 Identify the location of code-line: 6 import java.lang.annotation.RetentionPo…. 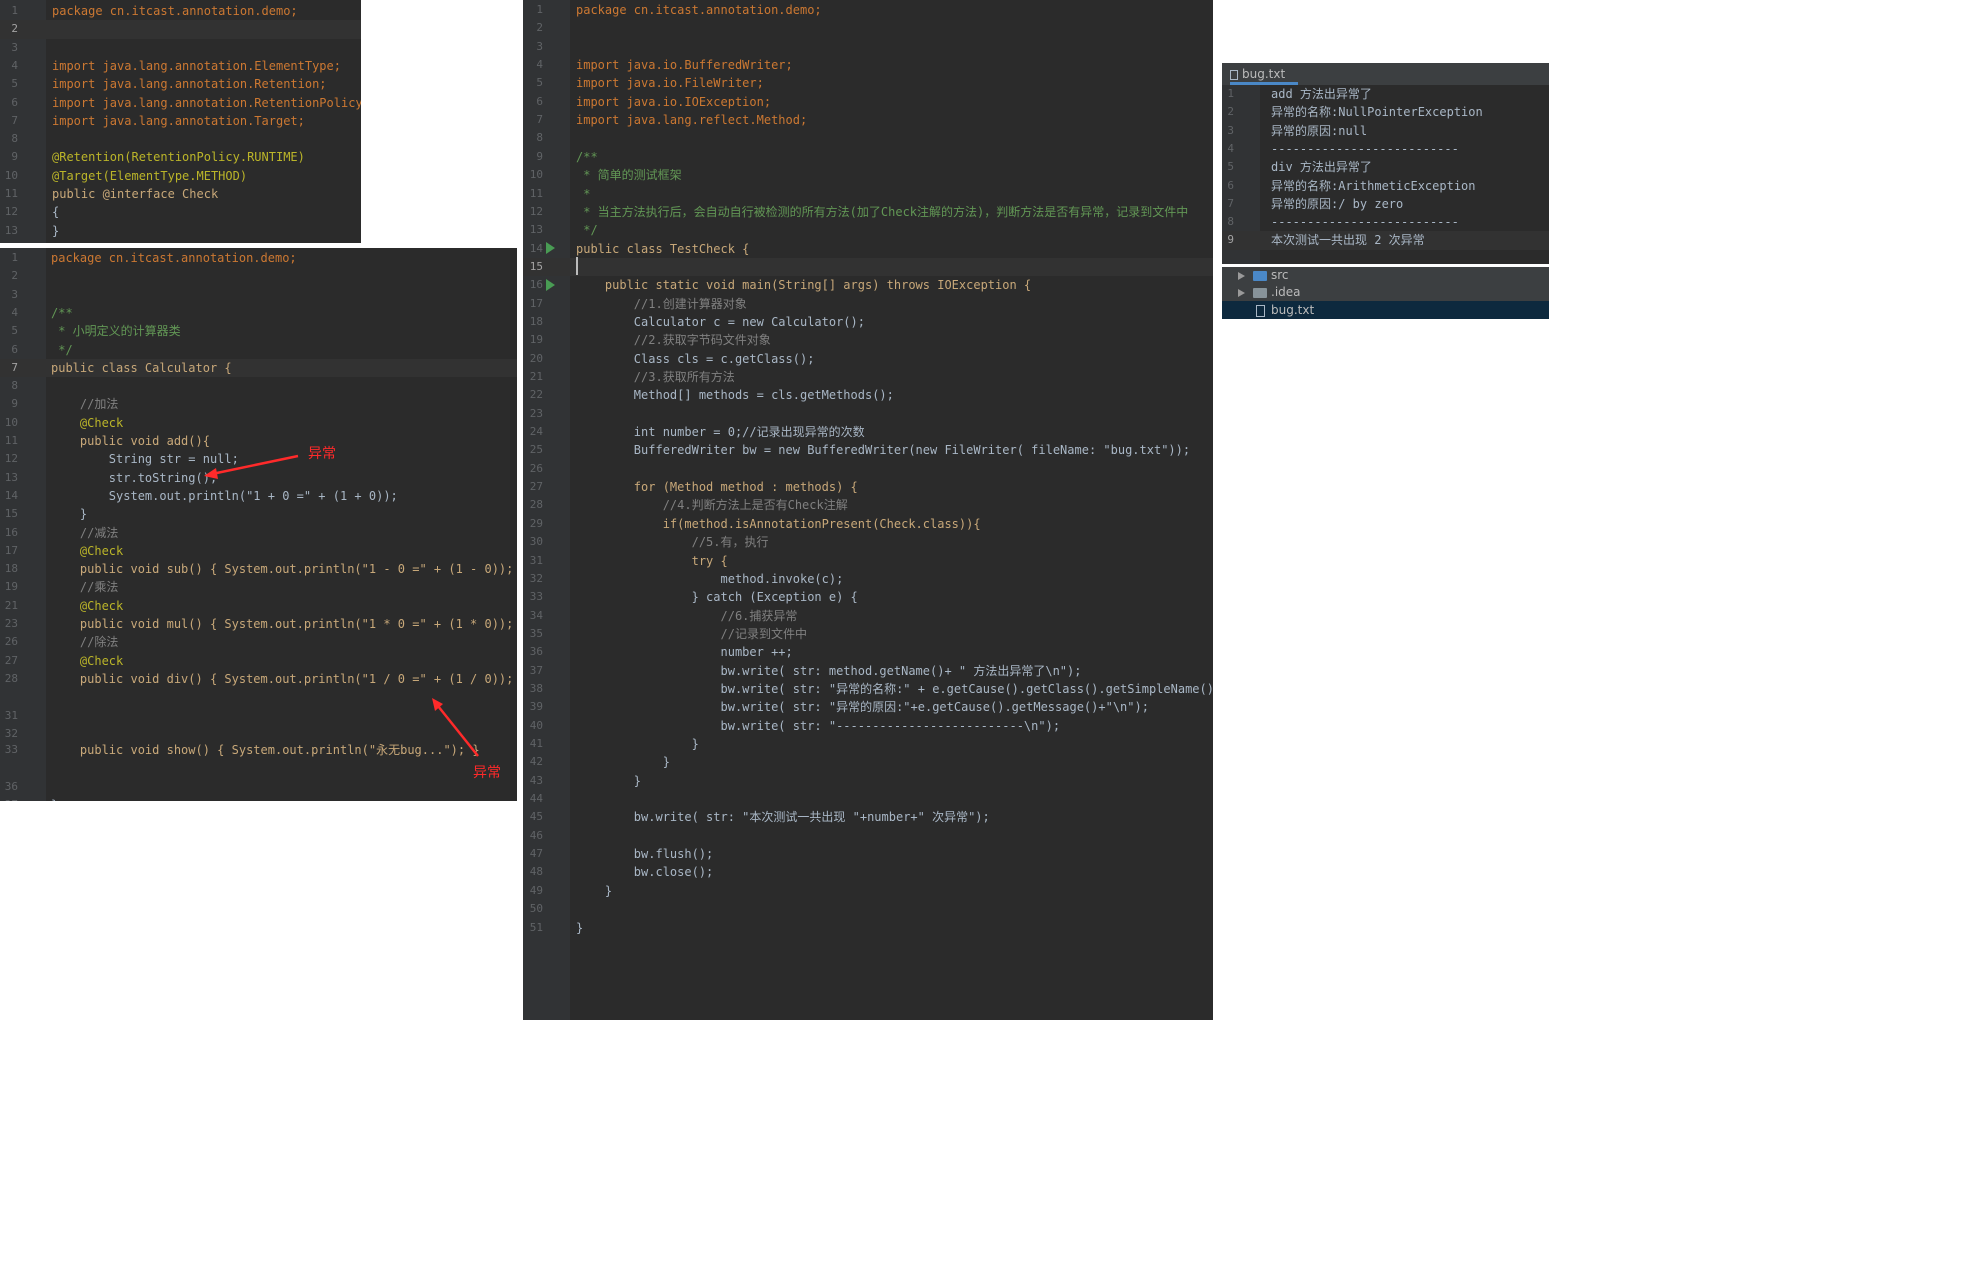
(180, 103).